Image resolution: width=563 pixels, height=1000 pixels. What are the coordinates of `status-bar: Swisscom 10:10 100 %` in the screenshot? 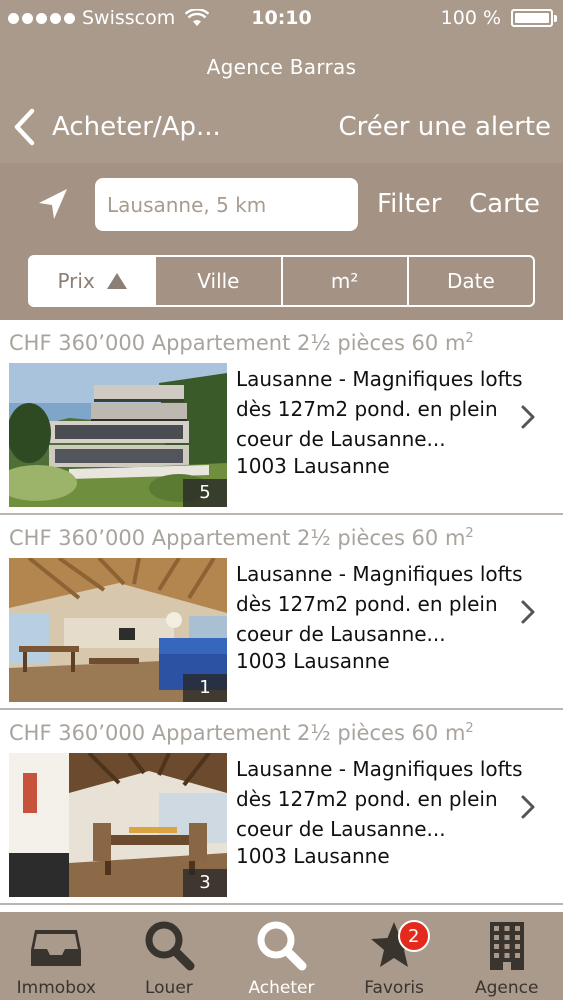 It's located at (281, 19).